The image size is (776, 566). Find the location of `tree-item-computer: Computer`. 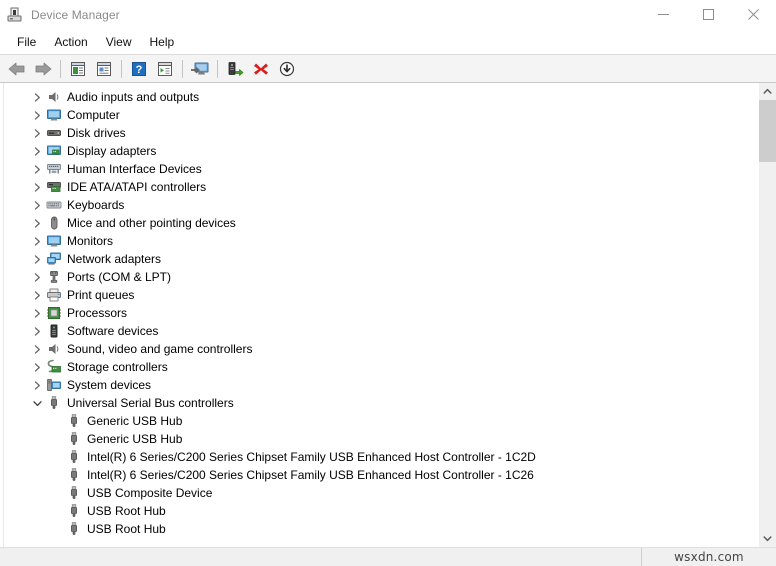

tree-item-computer: Computer is located at coordinates (381, 115).